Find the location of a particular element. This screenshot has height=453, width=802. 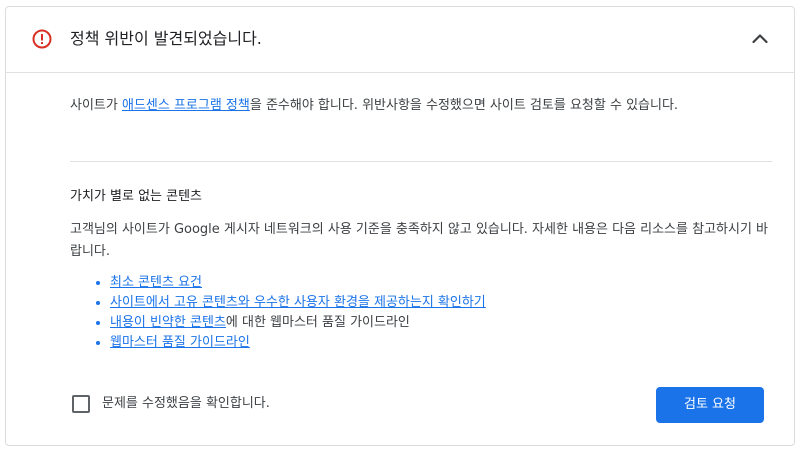

error-circle-icon is located at coordinates (42, 39).